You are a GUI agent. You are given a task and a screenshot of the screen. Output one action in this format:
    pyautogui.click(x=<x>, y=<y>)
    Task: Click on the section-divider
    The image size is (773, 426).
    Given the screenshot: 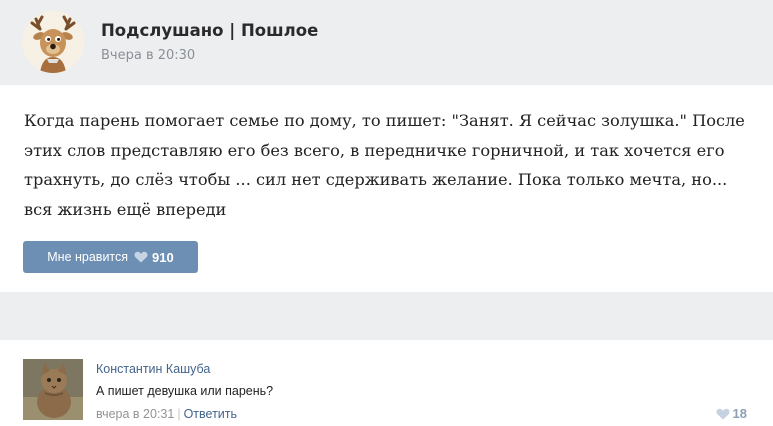 What is the action you would take?
    pyautogui.click(x=386, y=316)
    